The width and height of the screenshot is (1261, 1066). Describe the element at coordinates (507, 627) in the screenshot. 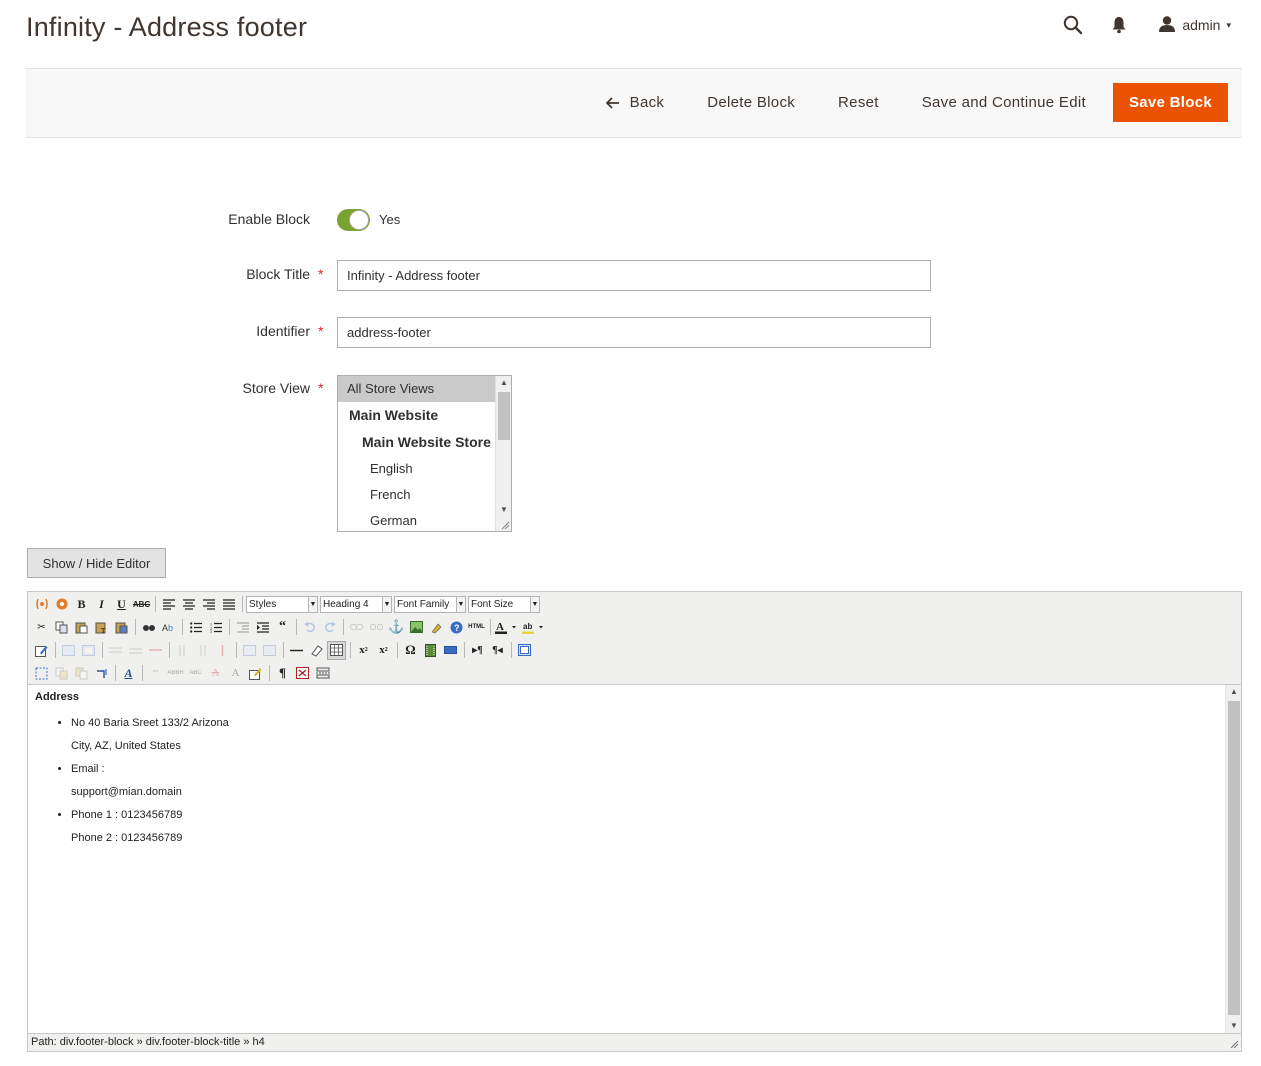

I see `text-color-icon: A` at that location.